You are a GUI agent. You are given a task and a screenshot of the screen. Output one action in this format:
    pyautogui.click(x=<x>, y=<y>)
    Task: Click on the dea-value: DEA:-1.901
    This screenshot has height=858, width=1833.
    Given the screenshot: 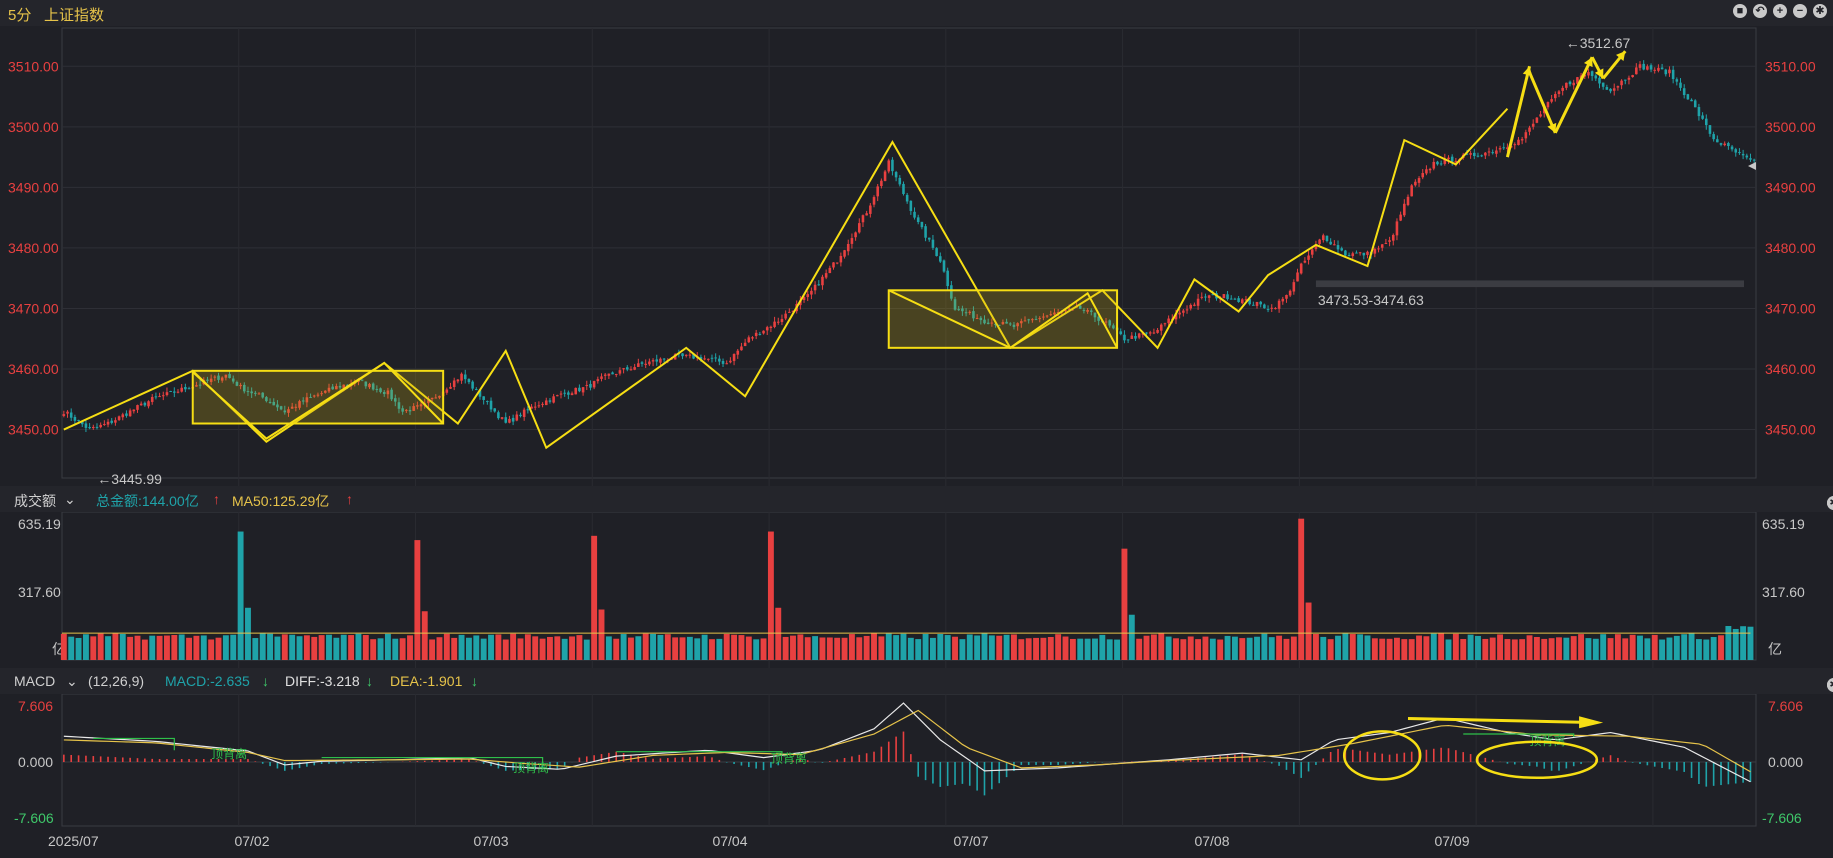 What is the action you would take?
    pyautogui.click(x=426, y=681)
    